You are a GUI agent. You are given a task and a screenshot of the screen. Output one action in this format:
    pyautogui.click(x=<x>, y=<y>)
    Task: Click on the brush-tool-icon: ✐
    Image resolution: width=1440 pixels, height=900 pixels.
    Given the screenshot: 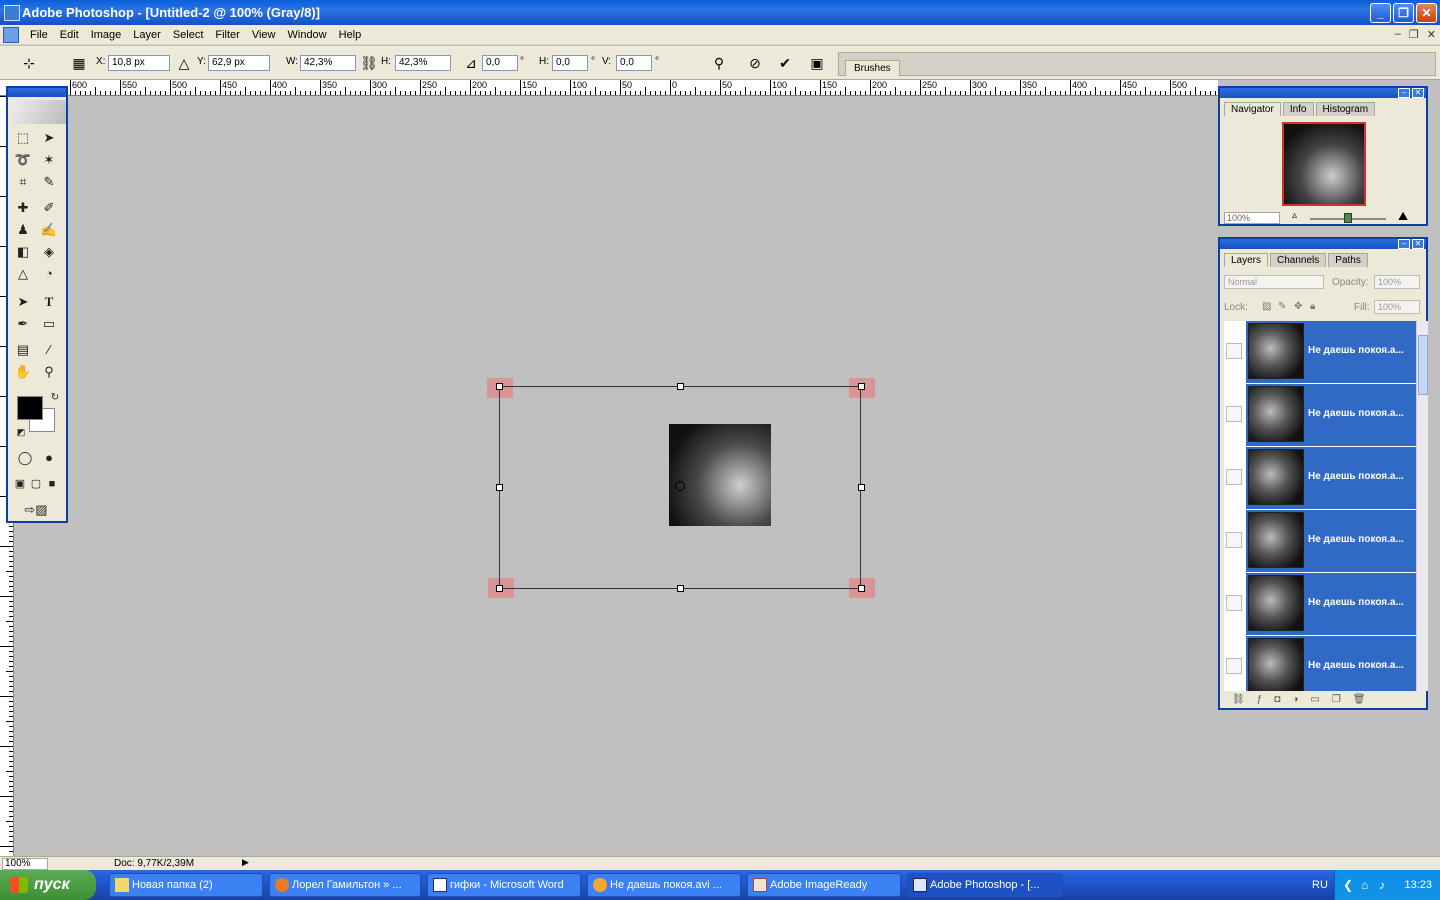 What is the action you would take?
    pyautogui.click(x=49, y=208)
    